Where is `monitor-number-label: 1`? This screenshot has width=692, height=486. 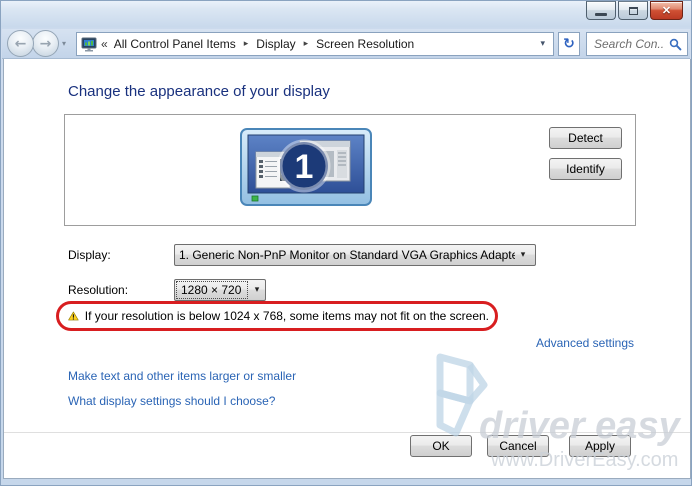 monitor-number-label: 1 is located at coordinates (304, 167).